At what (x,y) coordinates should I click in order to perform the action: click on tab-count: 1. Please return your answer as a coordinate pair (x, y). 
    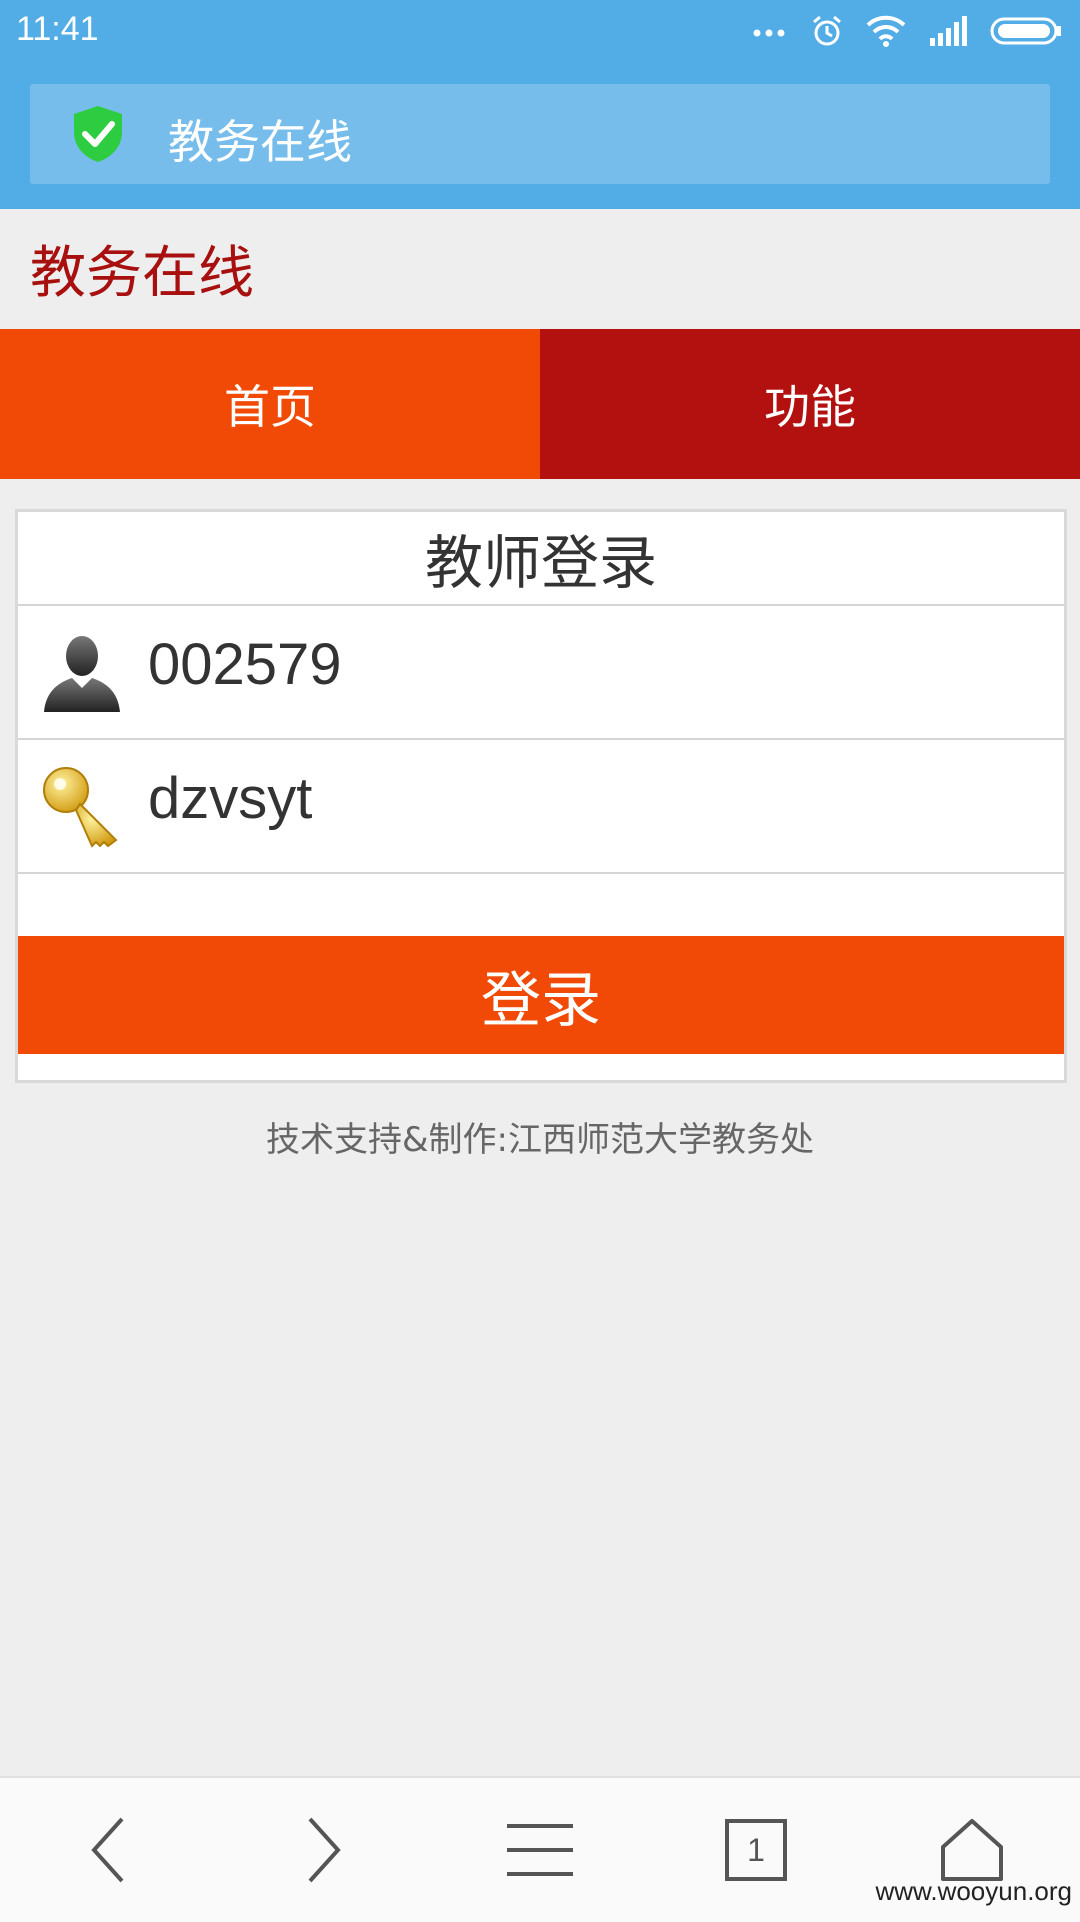
    Looking at the image, I should click on (756, 1849).